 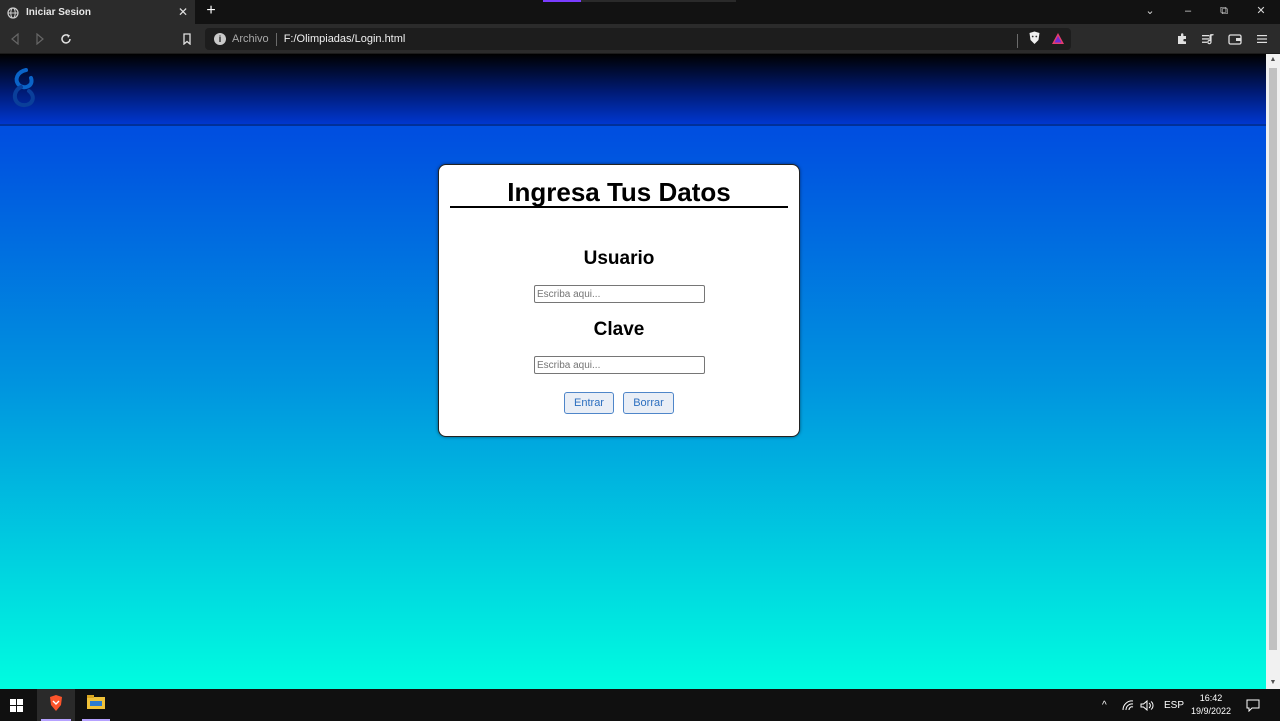 I want to click on scroll-up-arrow-icon: ▲, so click(x=1273, y=60).